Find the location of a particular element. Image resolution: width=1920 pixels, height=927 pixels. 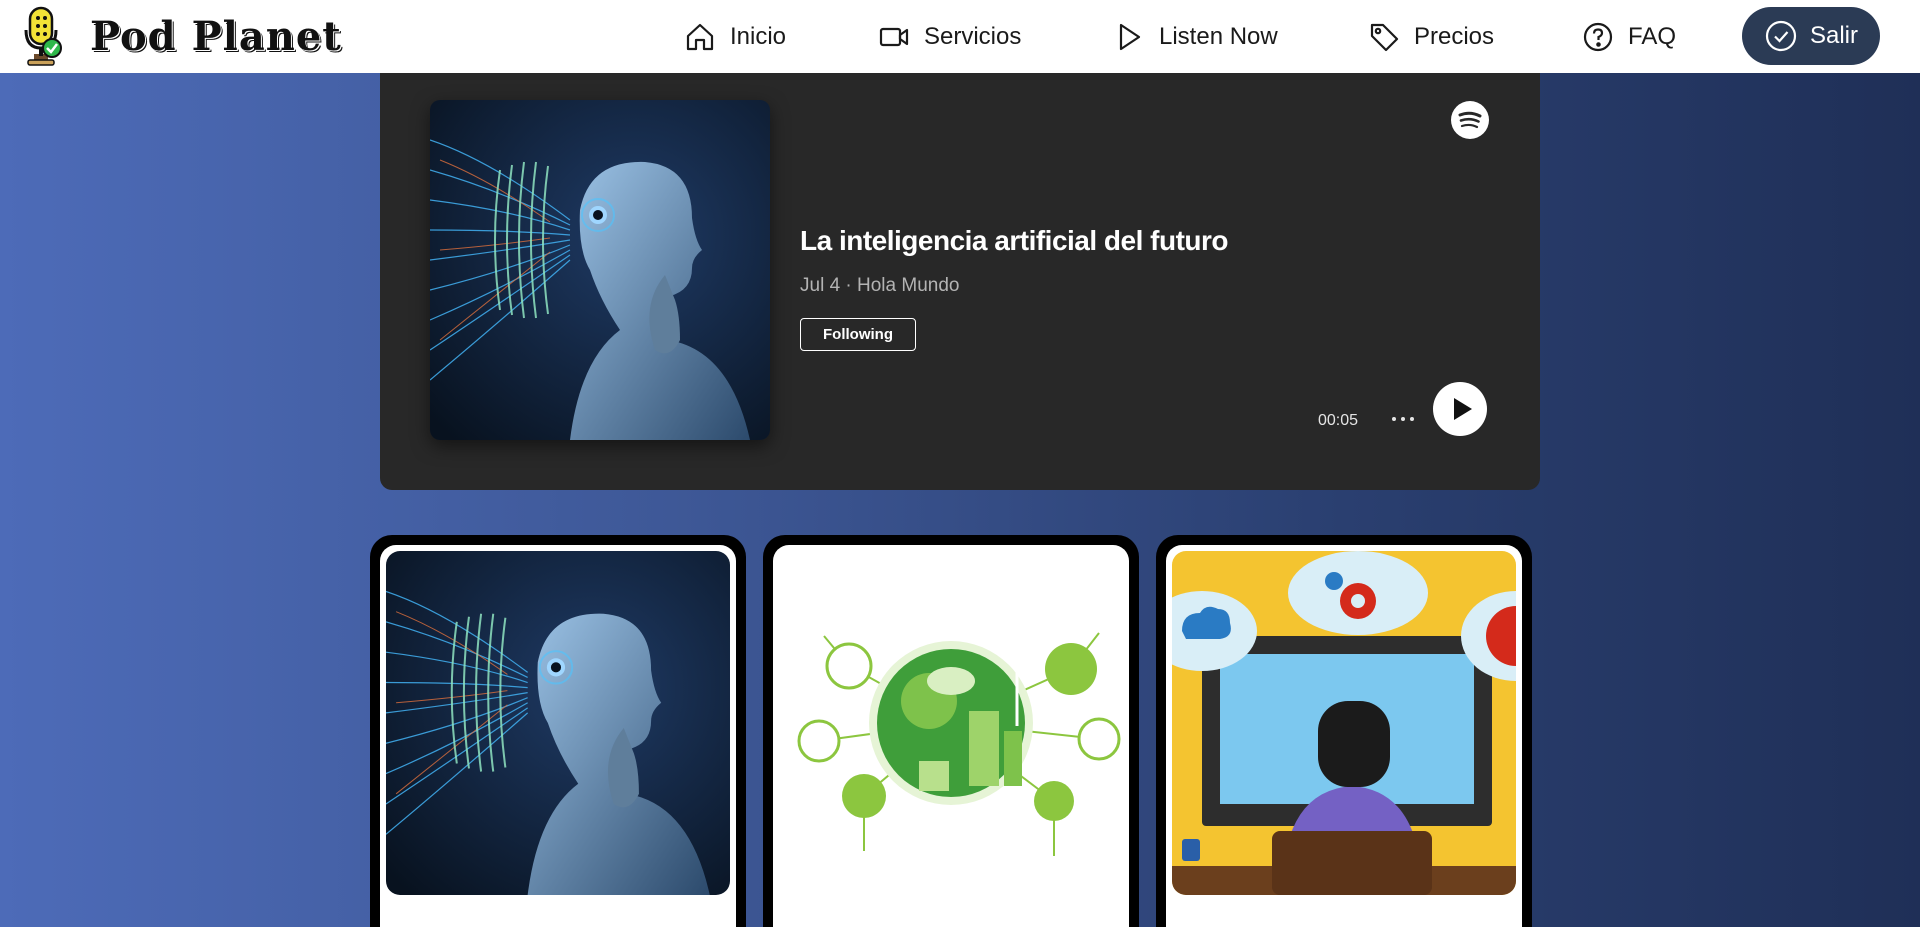

nav-servicios-label: Servicios is located at coordinates (973, 36).